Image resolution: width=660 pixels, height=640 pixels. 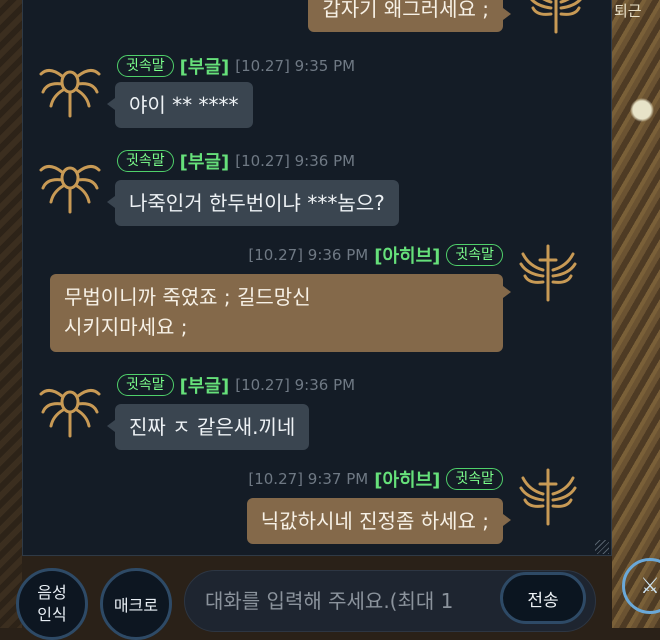 What do you see at coordinates (295, 66) in the screenshot?
I see `message-timestamp: [10.27] 9:35 PM` at bounding box center [295, 66].